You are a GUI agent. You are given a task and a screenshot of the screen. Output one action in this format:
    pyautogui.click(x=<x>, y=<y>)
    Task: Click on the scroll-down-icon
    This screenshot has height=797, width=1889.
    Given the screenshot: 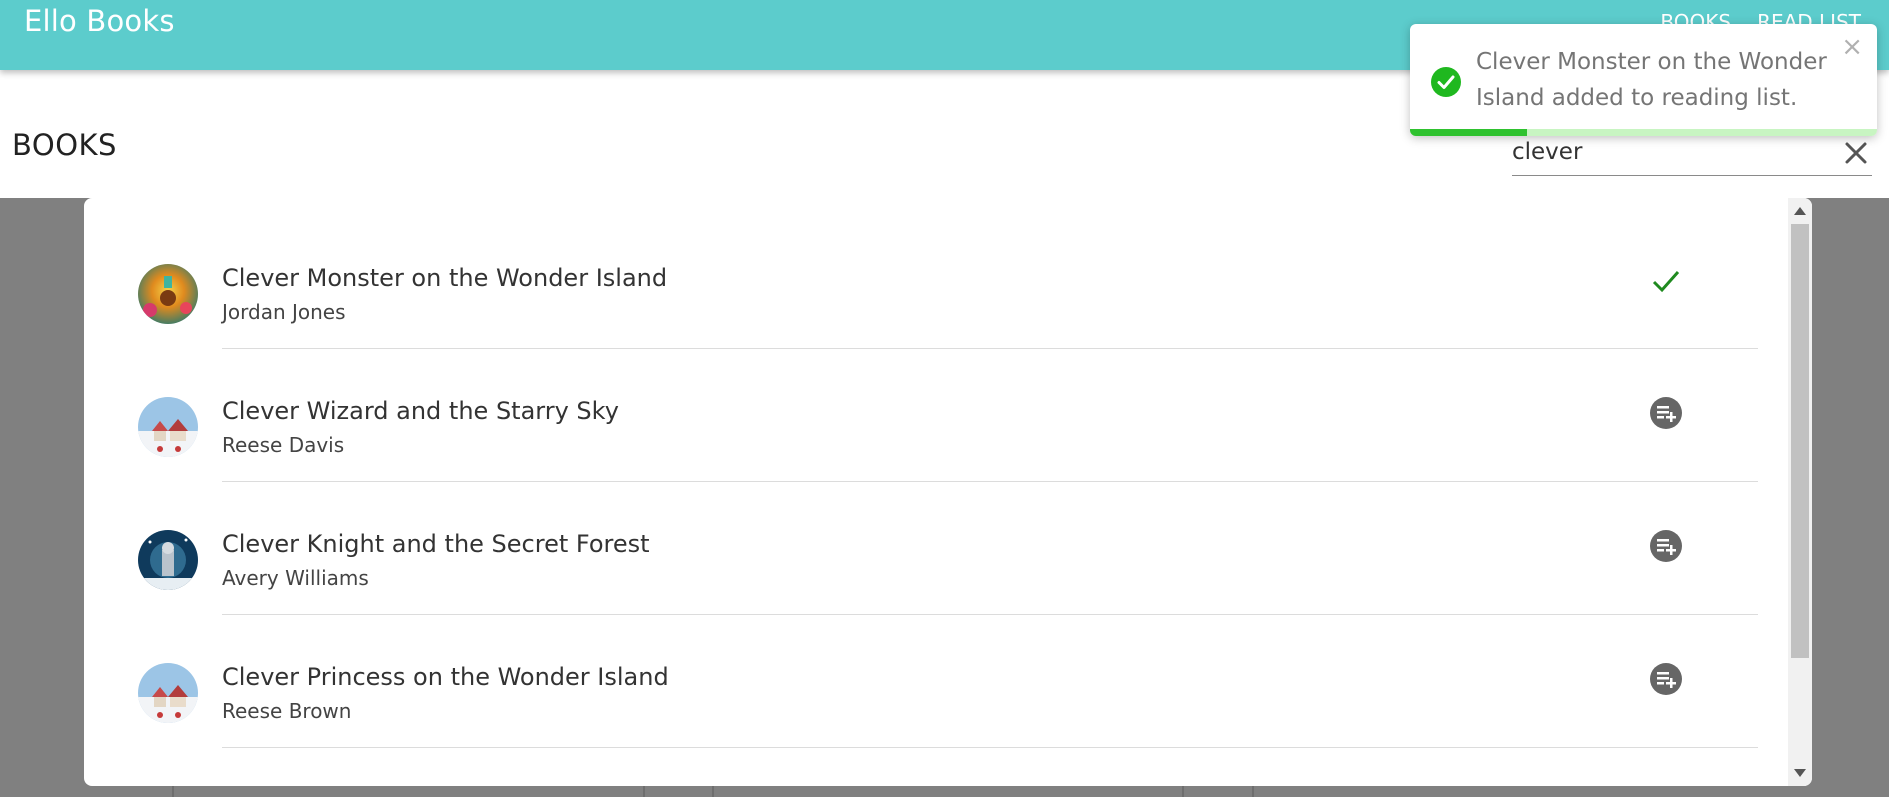 What is the action you would take?
    pyautogui.click(x=1800, y=773)
    